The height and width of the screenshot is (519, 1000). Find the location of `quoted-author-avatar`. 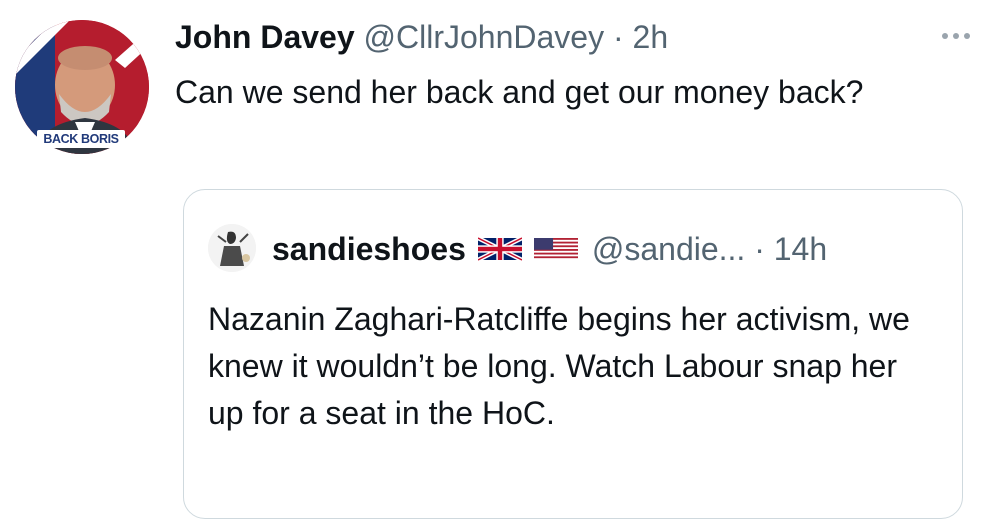

quoted-author-avatar is located at coordinates (232, 248).